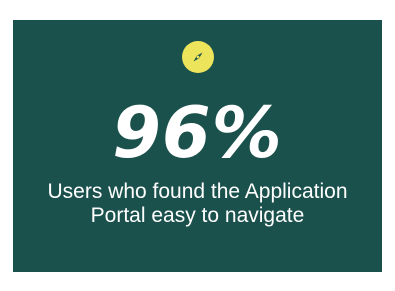  I want to click on compass-icon, so click(198, 57).